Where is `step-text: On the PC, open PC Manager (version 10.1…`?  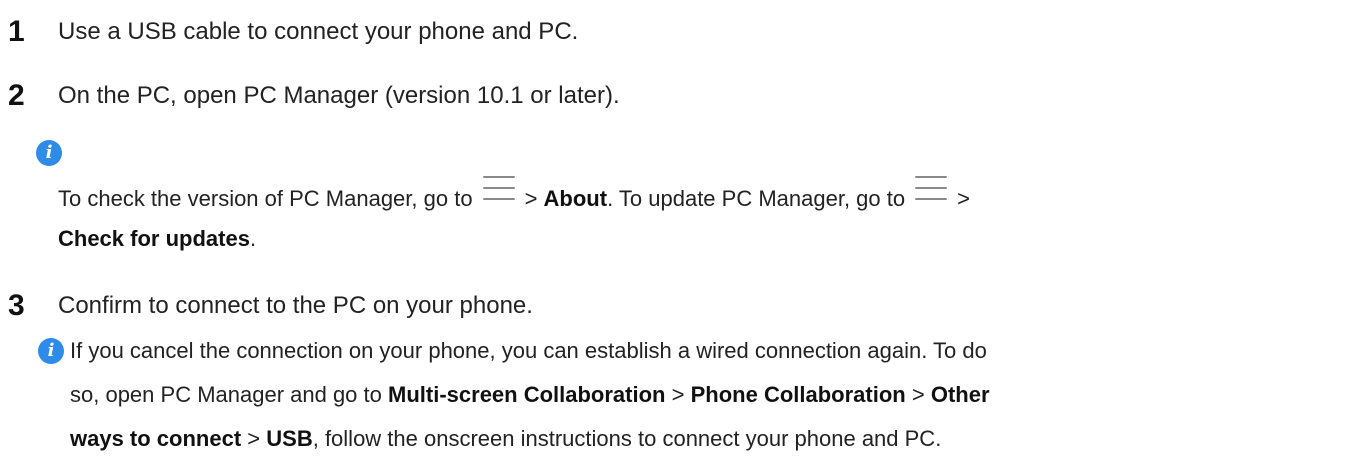
step-text: On the PC, open PC Manager (version 10.1… is located at coordinates (339, 95).